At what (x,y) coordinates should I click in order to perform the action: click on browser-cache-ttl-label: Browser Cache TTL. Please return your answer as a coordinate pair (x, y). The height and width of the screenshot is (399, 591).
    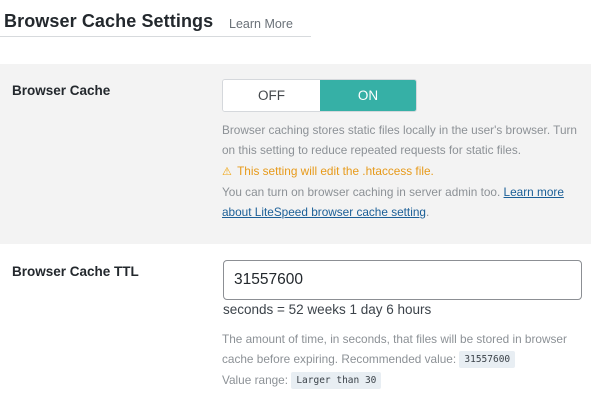
    Looking at the image, I should click on (75, 271).